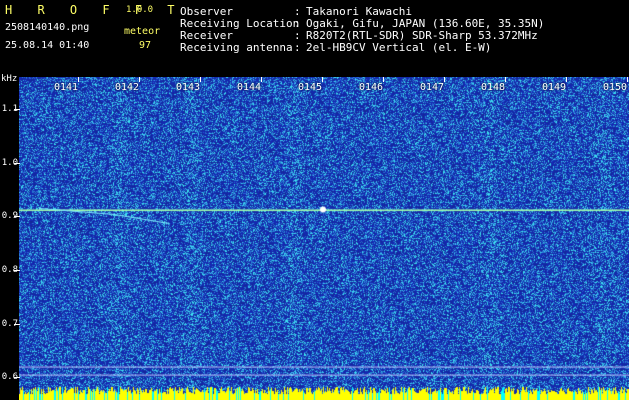 The width and height of the screenshot is (629, 400). I want to click on x-tick-label: 0147, so click(432, 87).